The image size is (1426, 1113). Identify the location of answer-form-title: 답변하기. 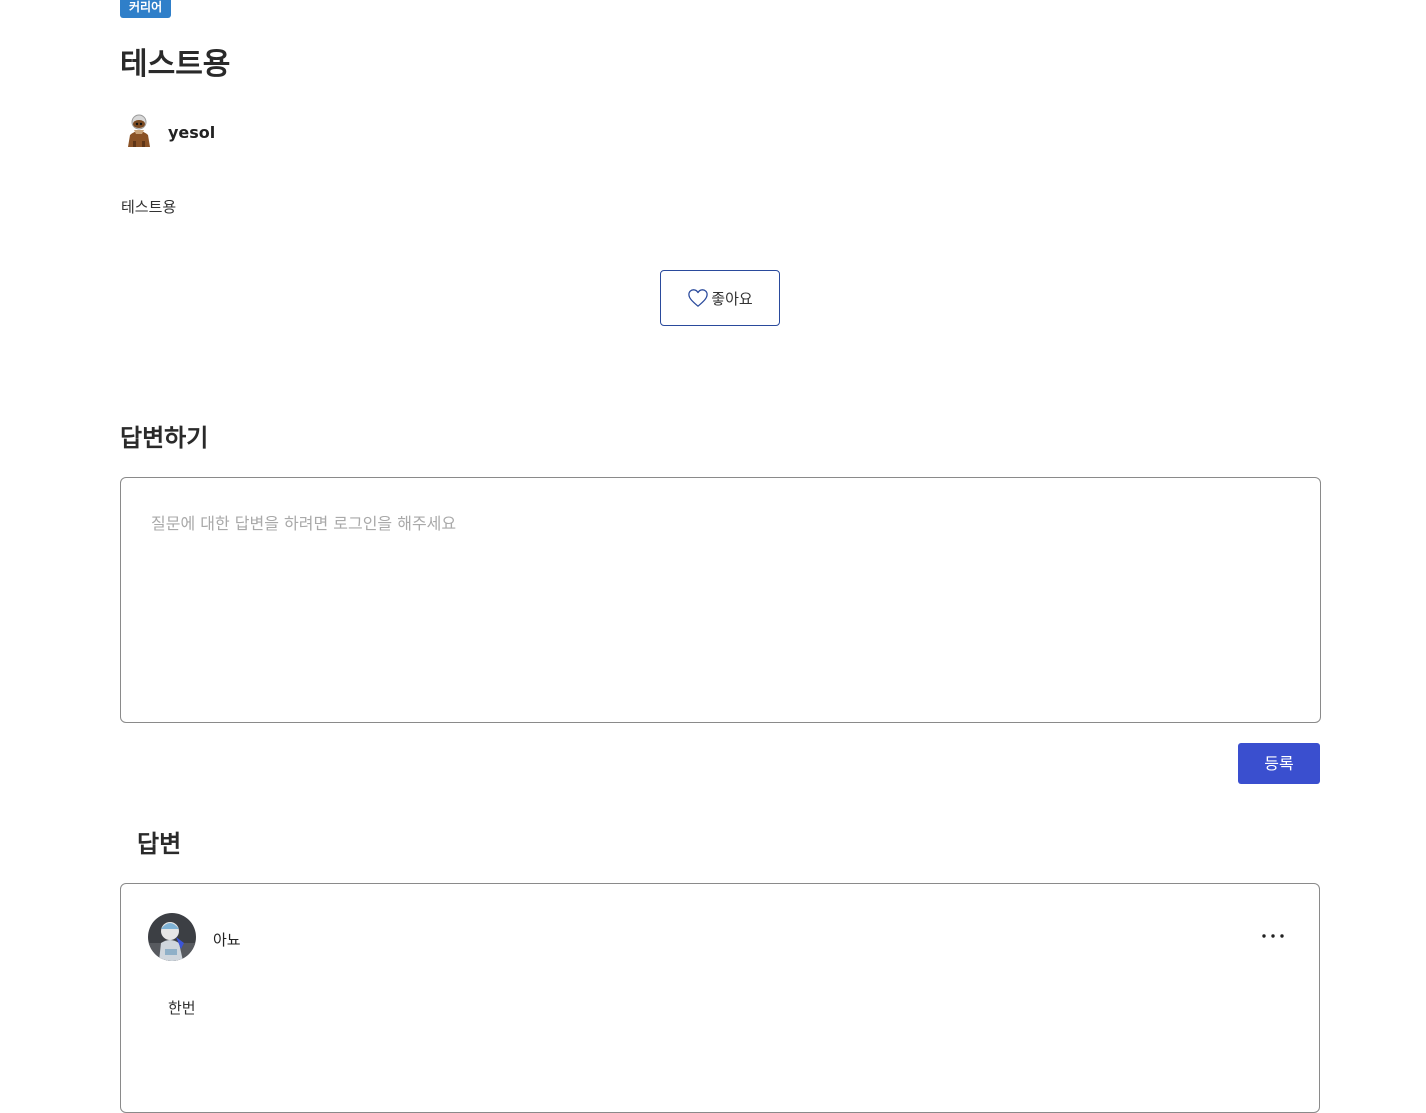
(164, 438).